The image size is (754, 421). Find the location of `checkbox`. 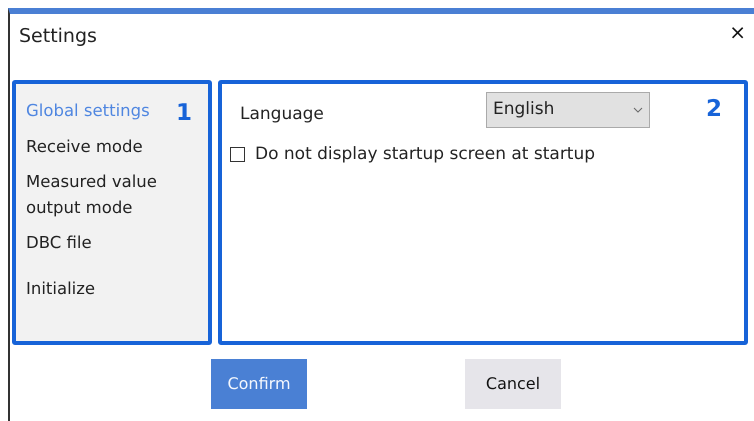

checkbox is located at coordinates (237, 154).